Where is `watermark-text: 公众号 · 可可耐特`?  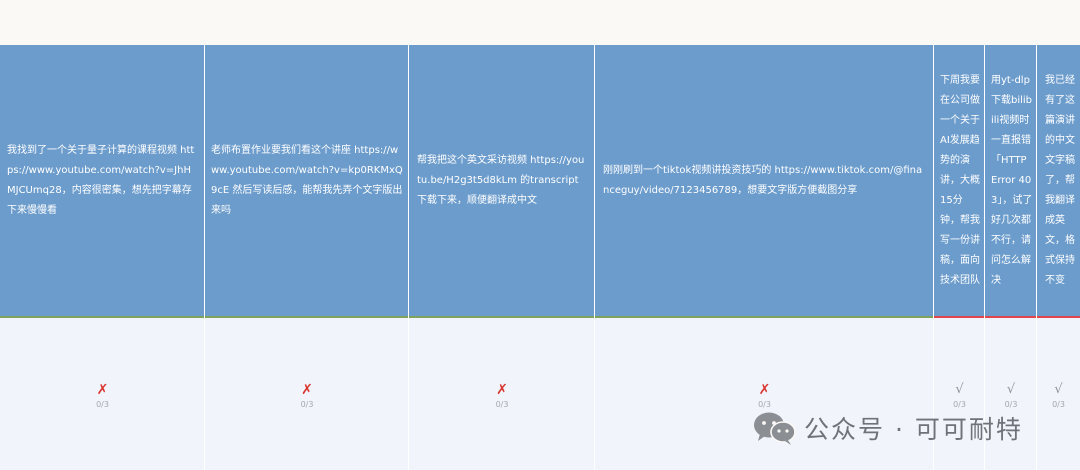
watermark-text: 公众号 · 可可耐特 is located at coordinates (913, 429).